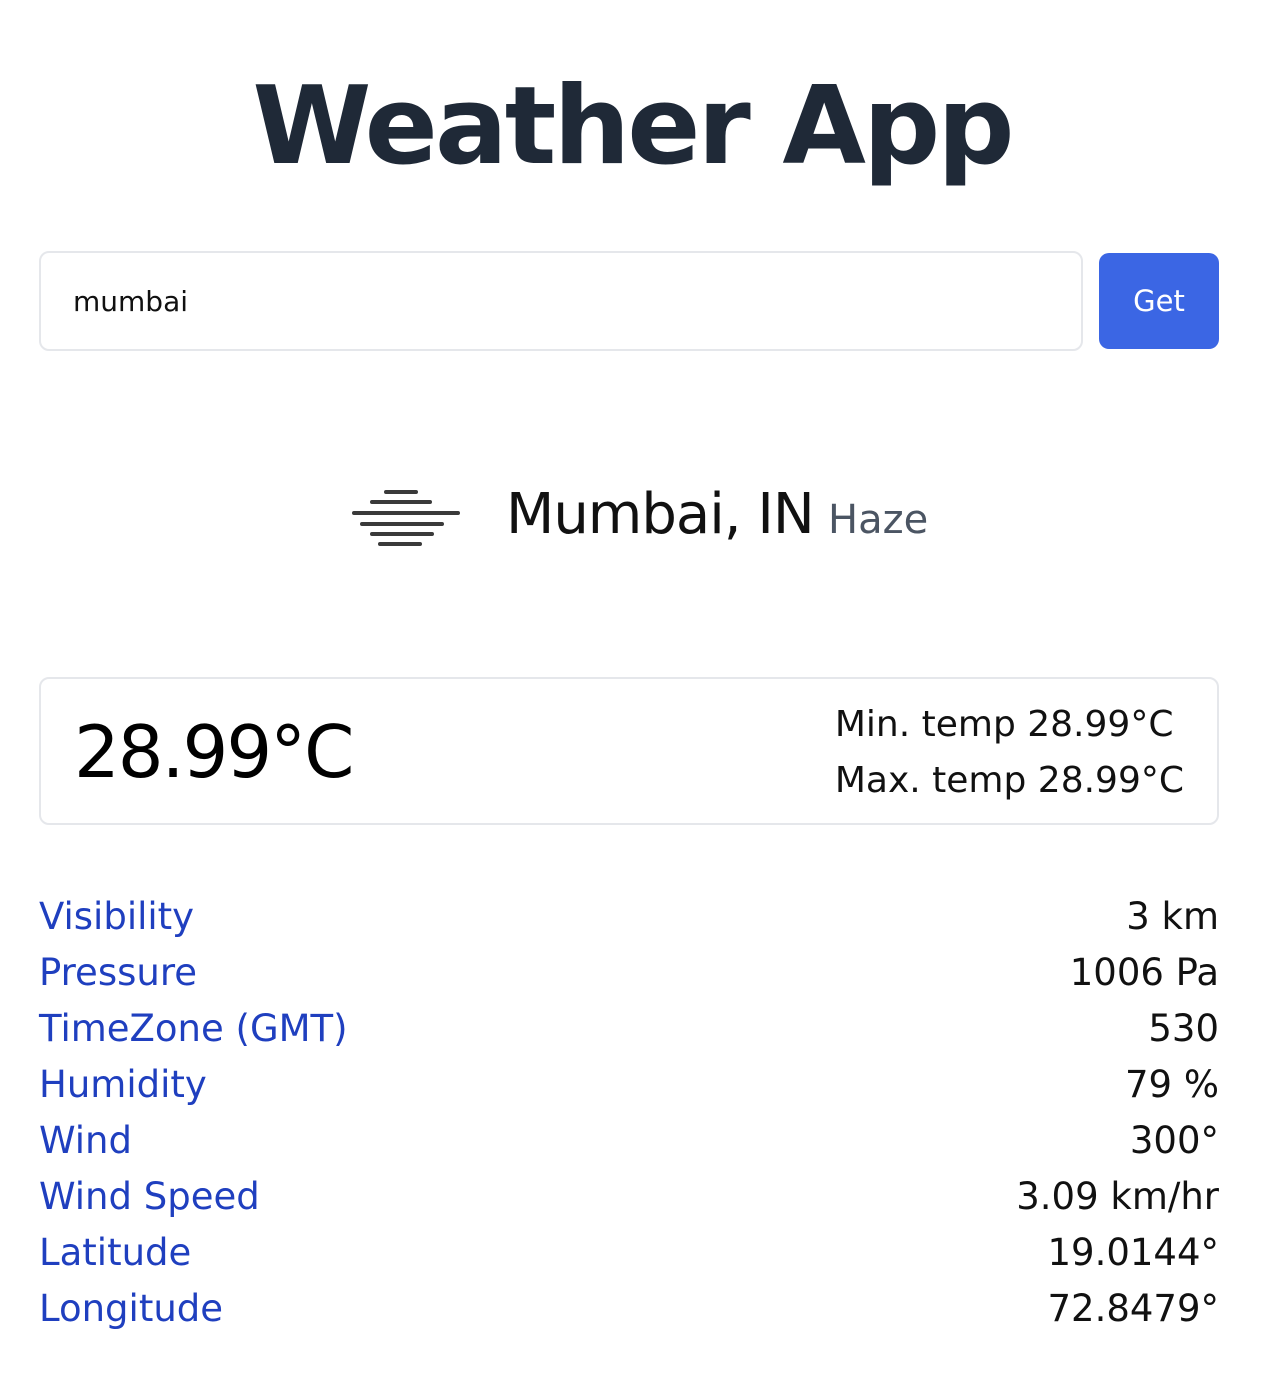 The width and height of the screenshot is (1264, 1376). Describe the element at coordinates (561, 301) in the screenshot. I see `city-search-input` at that location.